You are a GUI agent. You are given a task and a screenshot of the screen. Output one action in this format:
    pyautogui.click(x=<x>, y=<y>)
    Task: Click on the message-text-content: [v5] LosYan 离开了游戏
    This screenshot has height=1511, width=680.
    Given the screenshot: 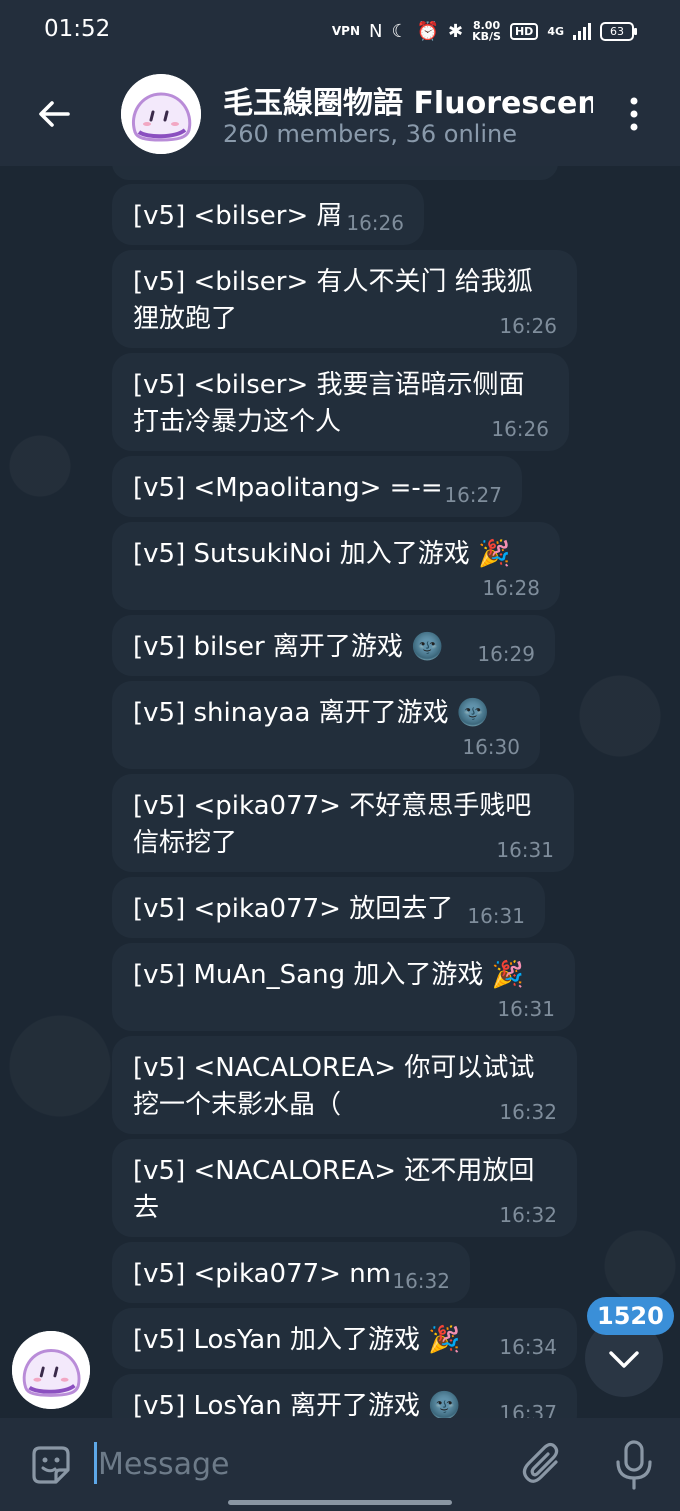 What is the action you would take?
    pyautogui.click(x=281, y=1404)
    